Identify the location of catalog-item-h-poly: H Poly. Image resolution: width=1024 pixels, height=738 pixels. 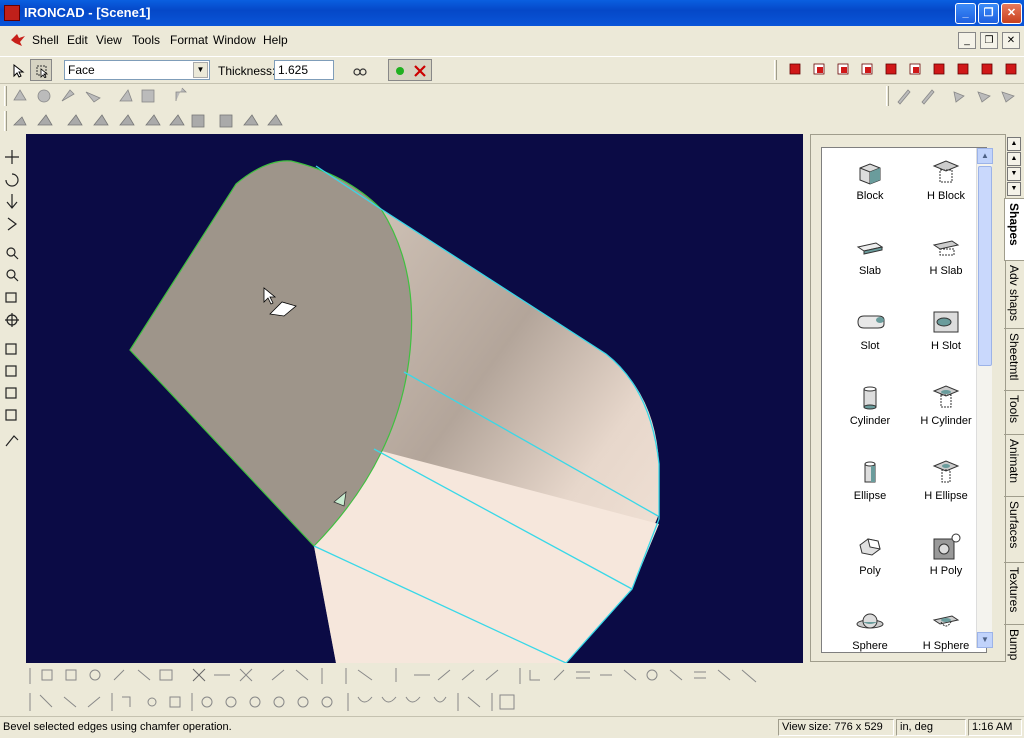
(946, 563).